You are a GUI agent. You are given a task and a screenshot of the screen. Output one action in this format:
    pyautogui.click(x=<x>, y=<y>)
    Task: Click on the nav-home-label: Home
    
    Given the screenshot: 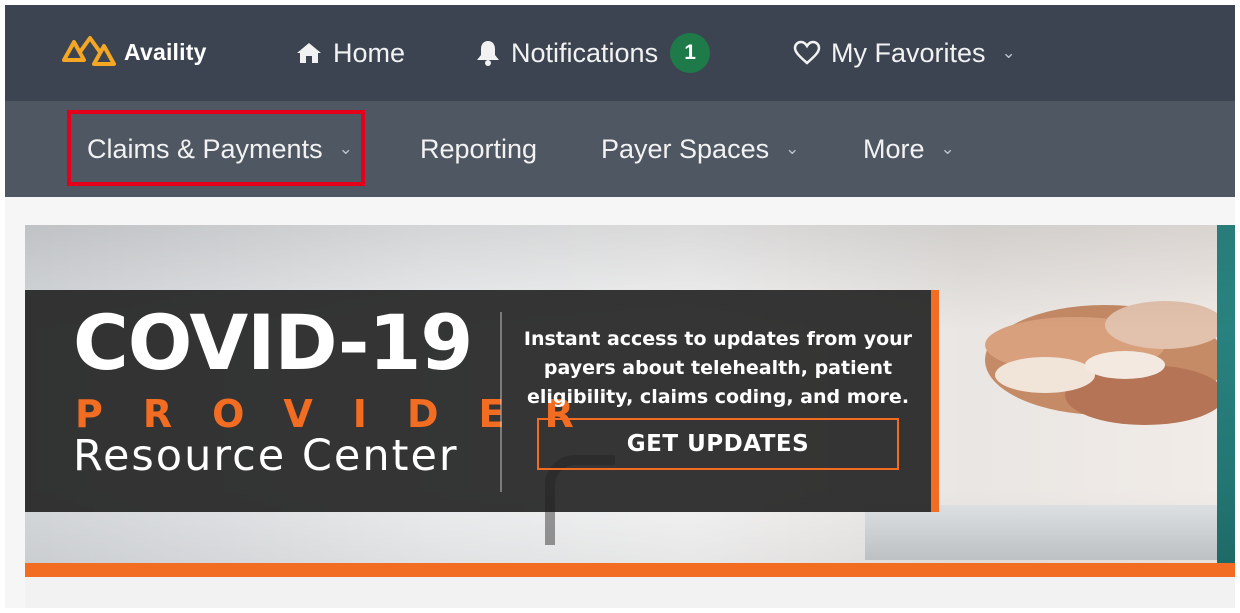 What is the action you would take?
    pyautogui.click(x=369, y=52)
    